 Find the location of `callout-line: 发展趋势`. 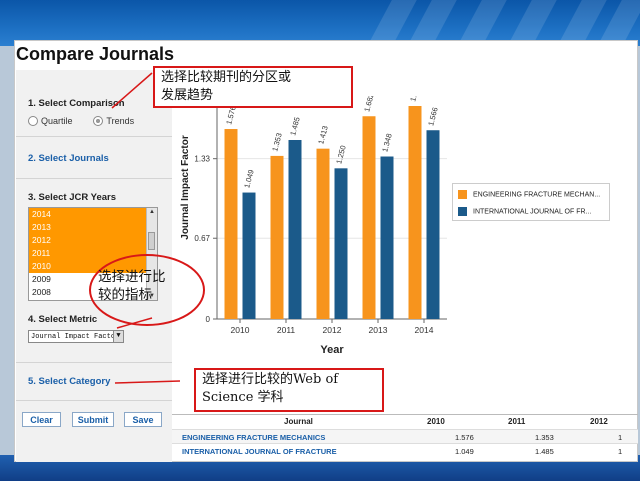

callout-line: 发展趋势 is located at coordinates (187, 95).